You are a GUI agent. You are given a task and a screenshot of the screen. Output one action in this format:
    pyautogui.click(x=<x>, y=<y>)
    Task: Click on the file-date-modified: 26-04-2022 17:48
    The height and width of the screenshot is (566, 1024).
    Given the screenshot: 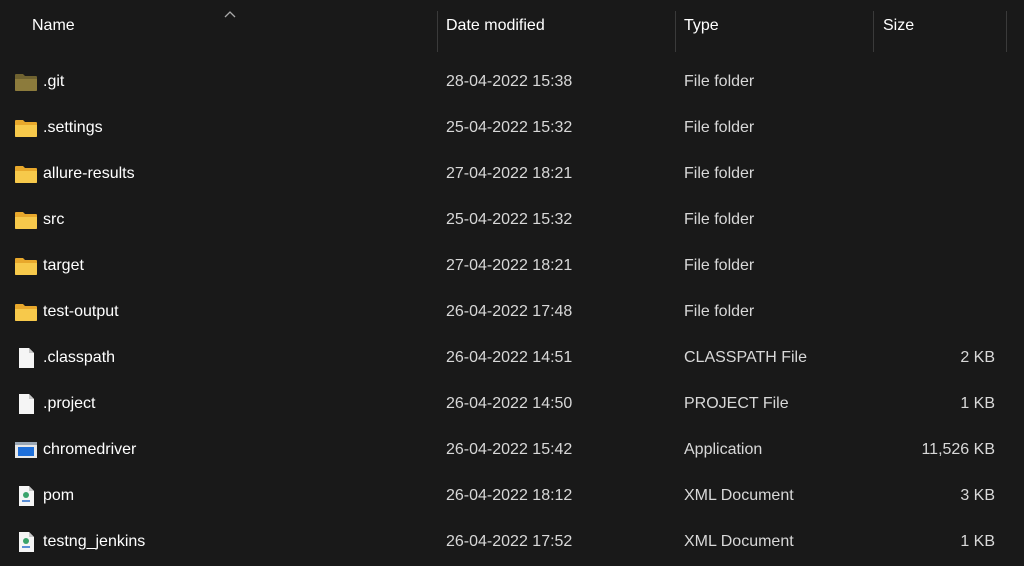 What is the action you would take?
    pyautogui.click(x=509, y=311)
    